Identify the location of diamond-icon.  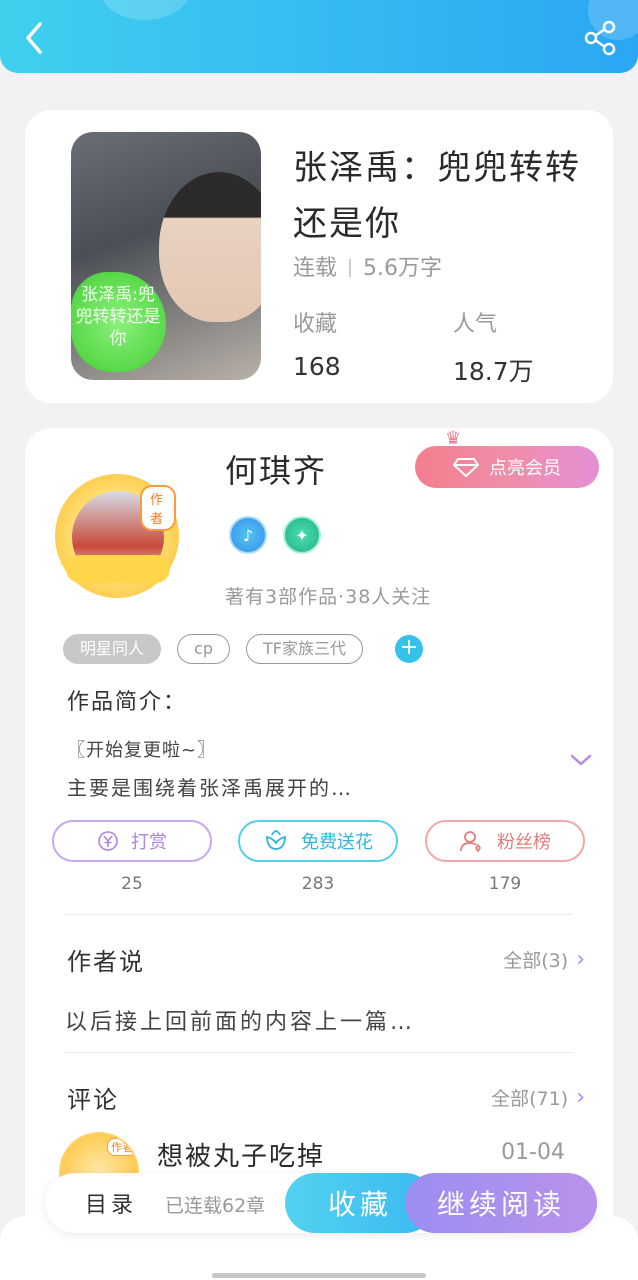
(466, 467).